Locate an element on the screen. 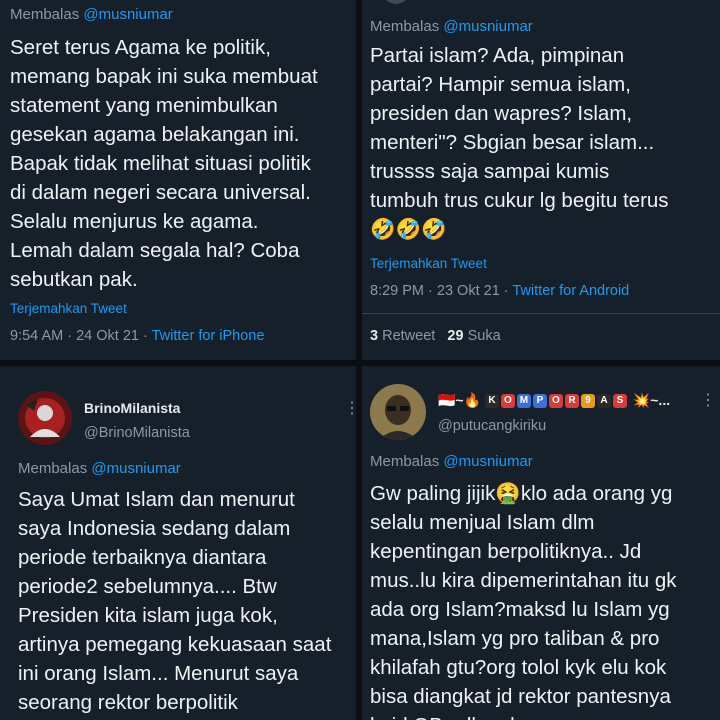 The image size is (720, 720). avatar-partial is located at coordinates (396, 2).